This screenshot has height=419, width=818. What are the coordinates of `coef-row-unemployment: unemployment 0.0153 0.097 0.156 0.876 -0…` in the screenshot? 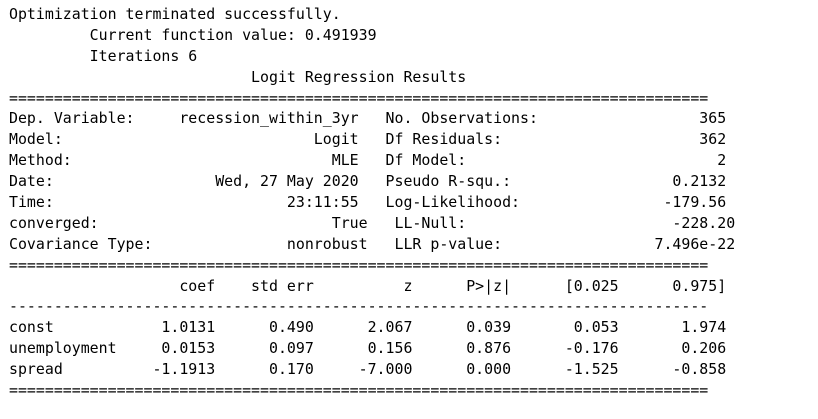 It's located at (368, 348).